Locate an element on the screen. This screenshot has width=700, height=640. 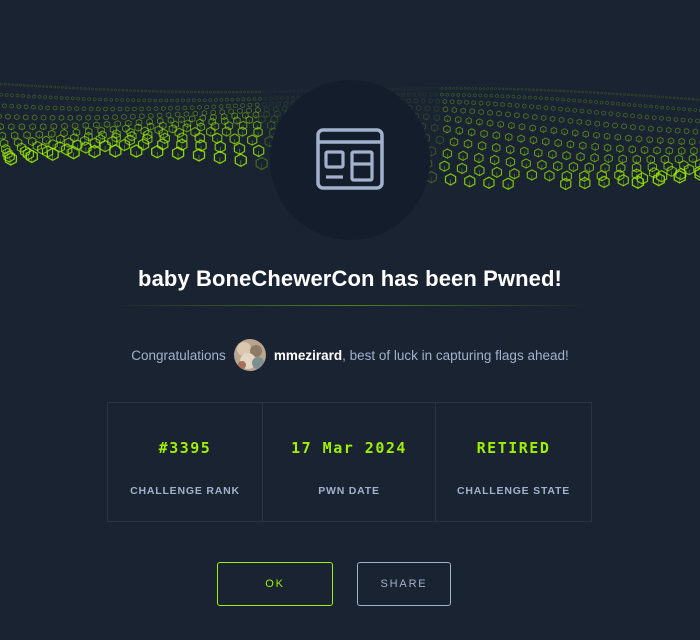
stat-challenge-rank: #3395 CHALLENGE RANK is located at coordinates (185, 462).